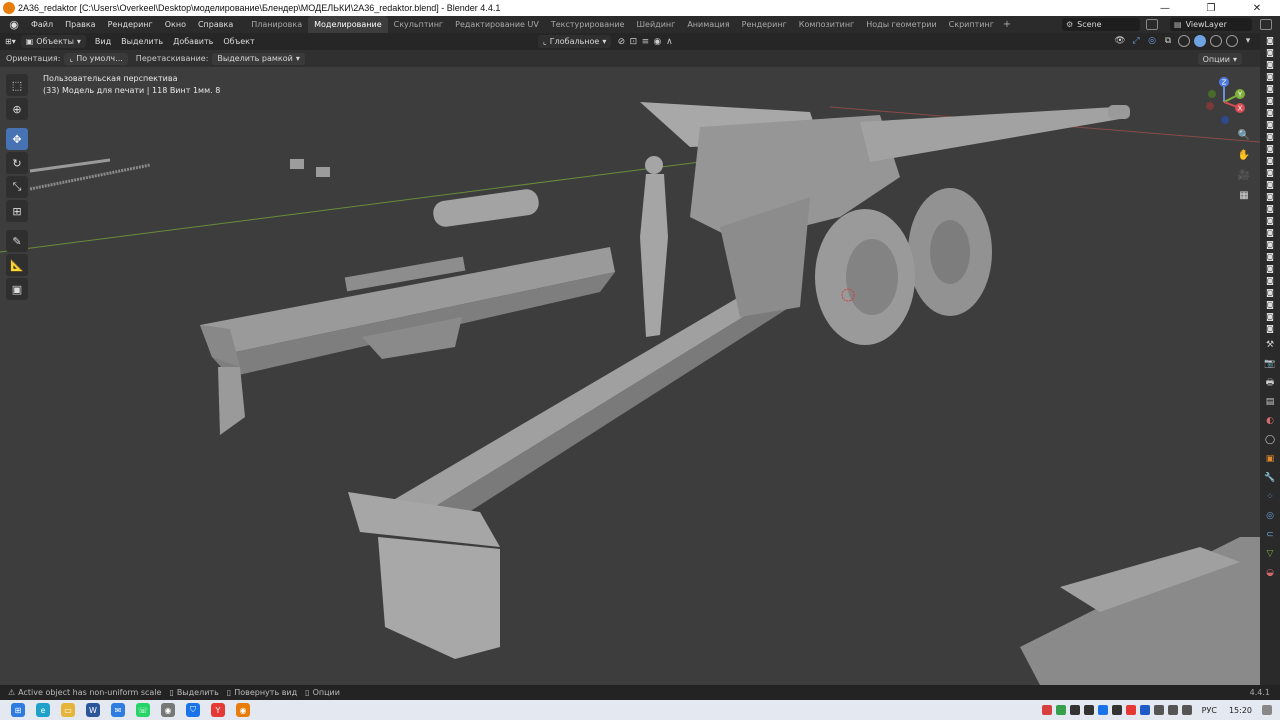 This screenshot has width=1280, height=720. What do you see at coordinates (764, 24) in the screenshot?
I see `tab-rendering: Рендеринг` at bounding box center [764, 24].